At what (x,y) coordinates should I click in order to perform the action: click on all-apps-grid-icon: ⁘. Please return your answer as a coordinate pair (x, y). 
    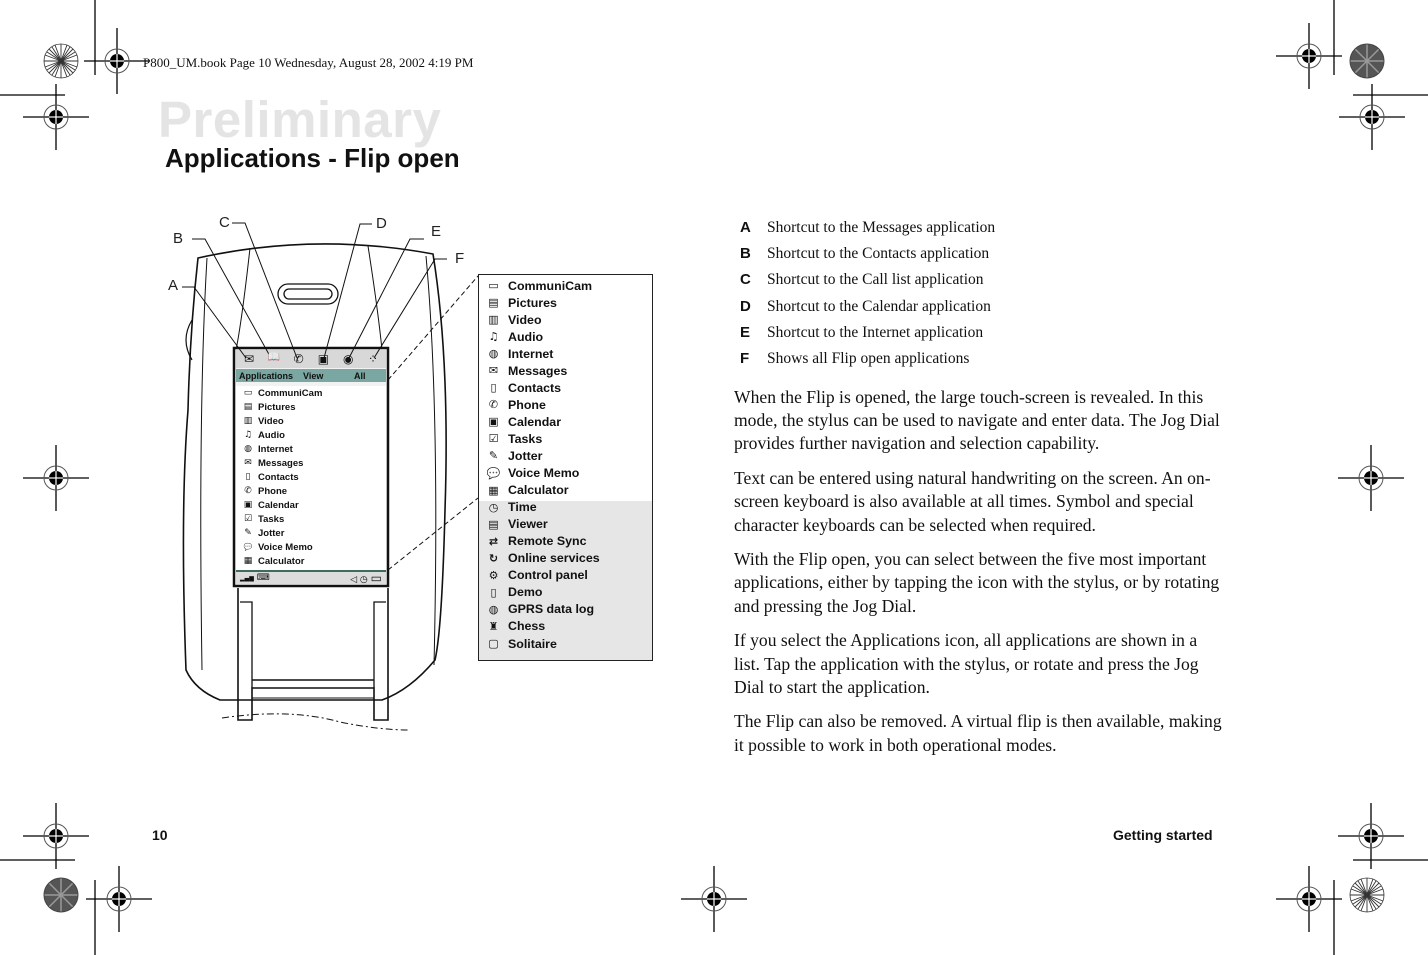
    Looking at the image, I should click on (373, 360).